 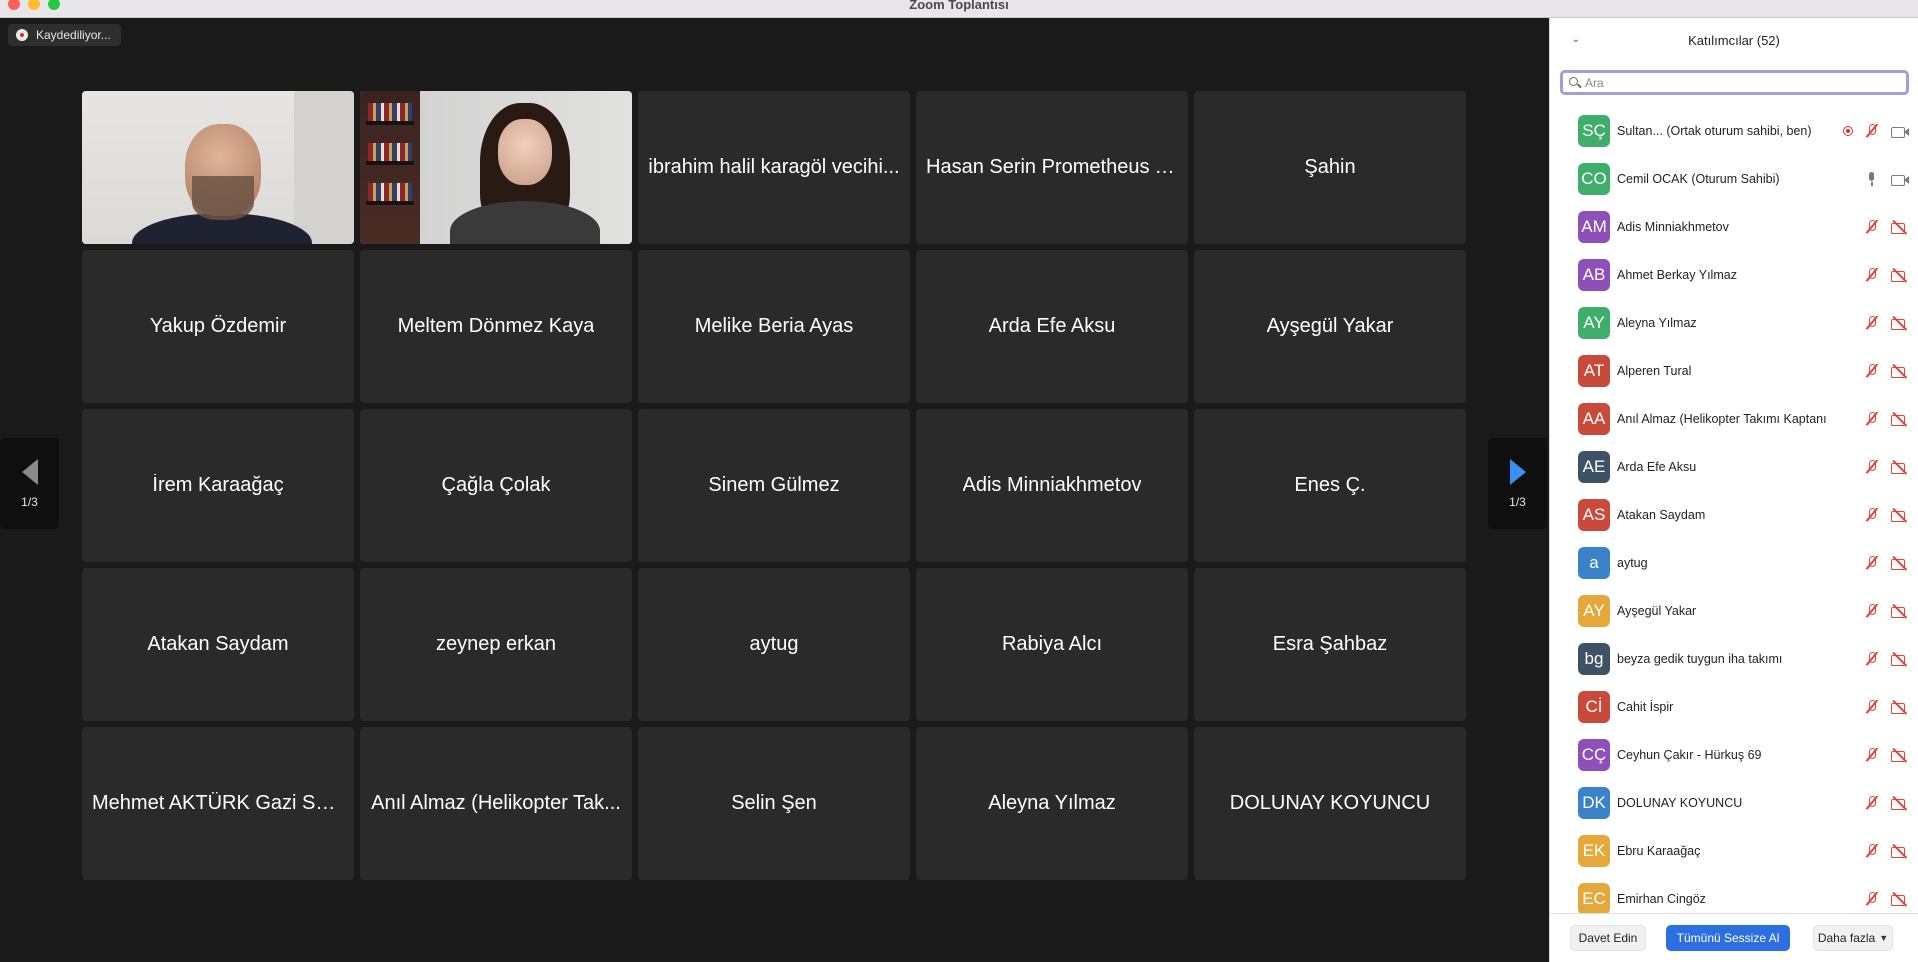 What do you see at coordinates (1734, 179) in the screenshot?
I see `participant-row: CO Cemil OCAK (Oturum Sahibi)` at bounding box center [1734, 179].